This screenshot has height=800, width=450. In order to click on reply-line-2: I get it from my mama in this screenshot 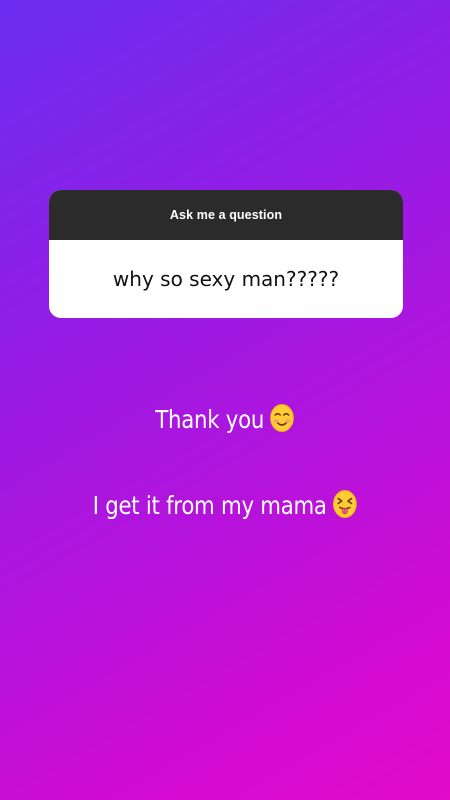, I will do `click(225, 504)`.